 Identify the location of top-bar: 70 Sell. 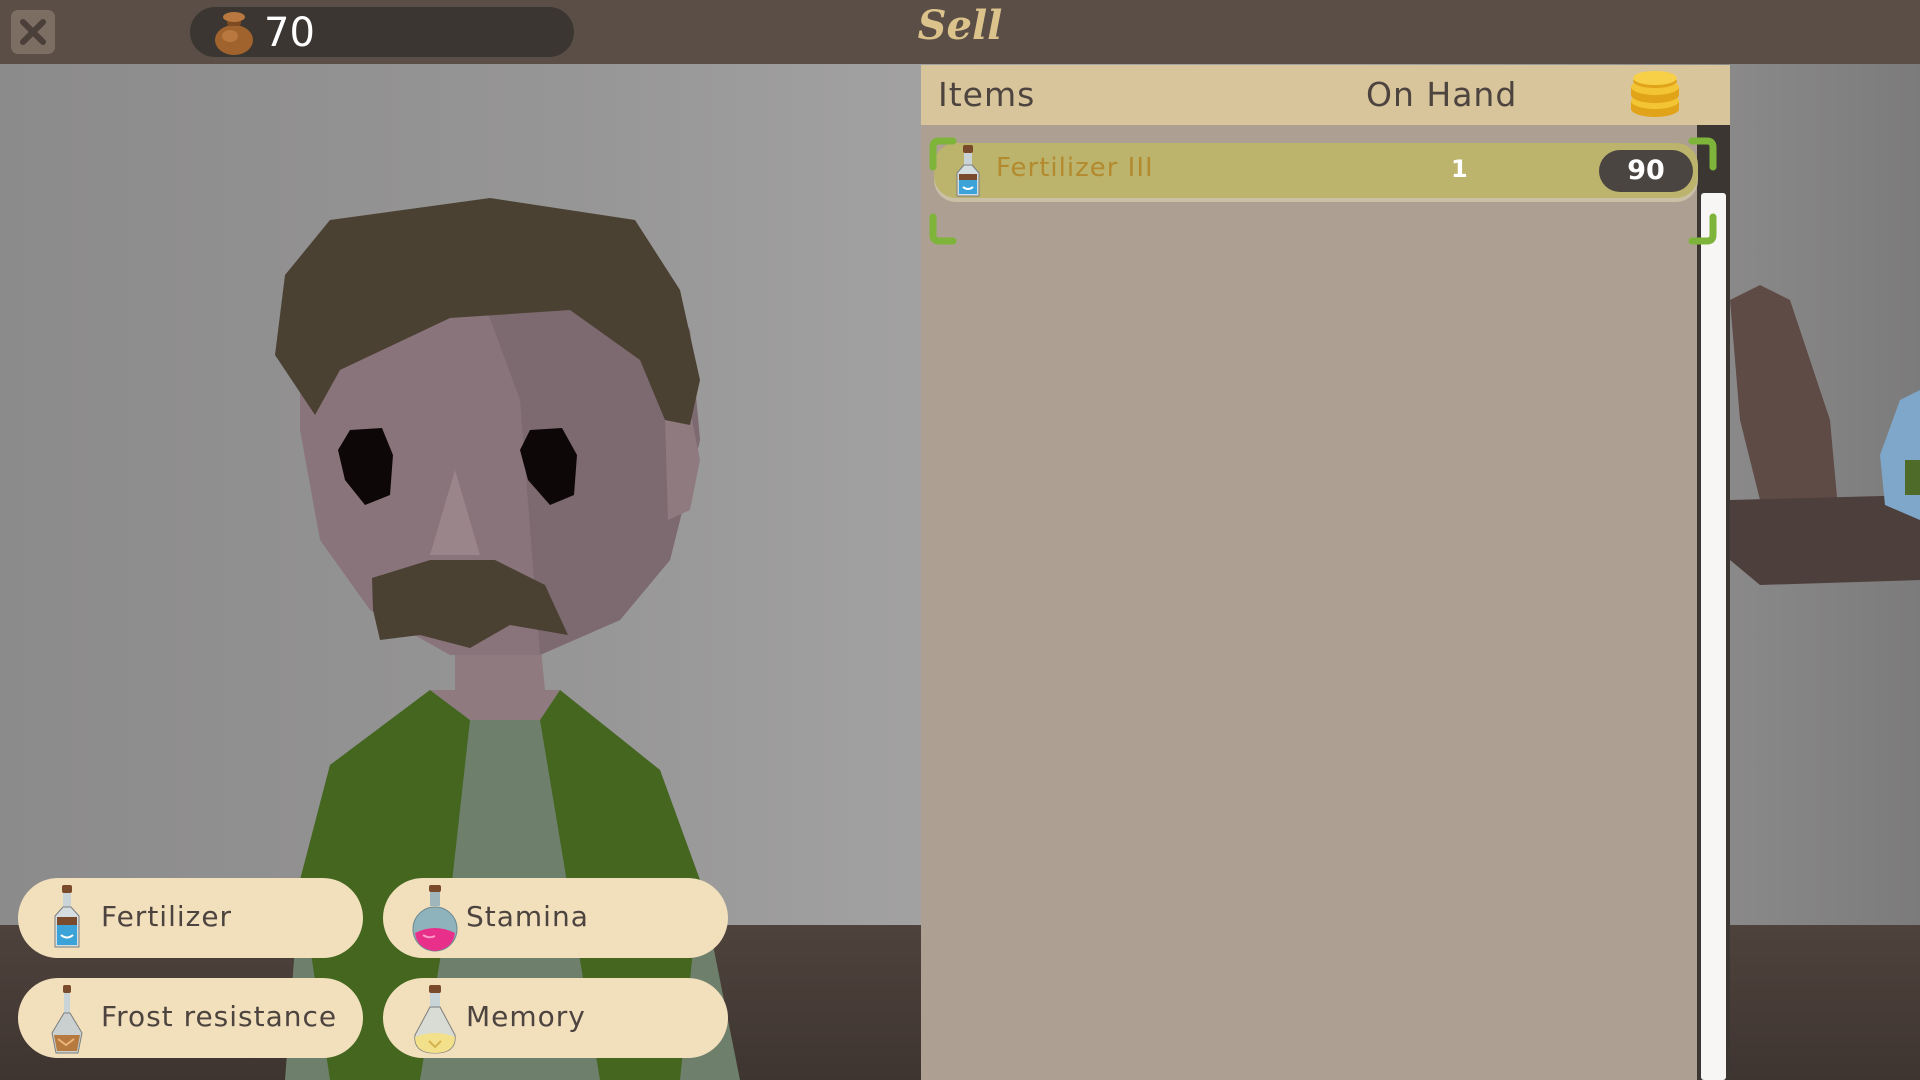
(960, 32).